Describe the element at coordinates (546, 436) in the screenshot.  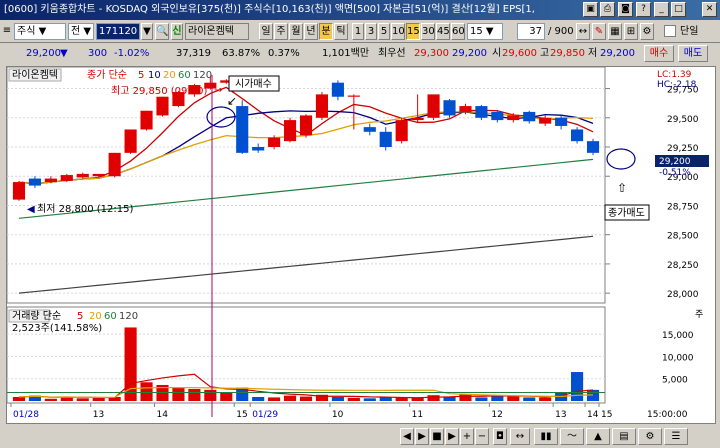
I see `bar-chart-icon: ▮▮` at that location.